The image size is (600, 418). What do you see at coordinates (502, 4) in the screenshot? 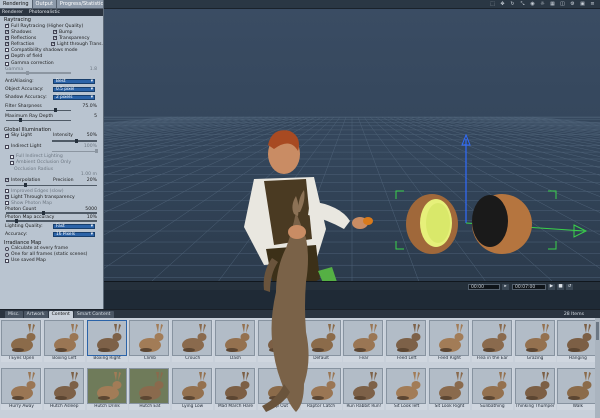
I see `move-icon: ✥` at bounding box center [502, 4].